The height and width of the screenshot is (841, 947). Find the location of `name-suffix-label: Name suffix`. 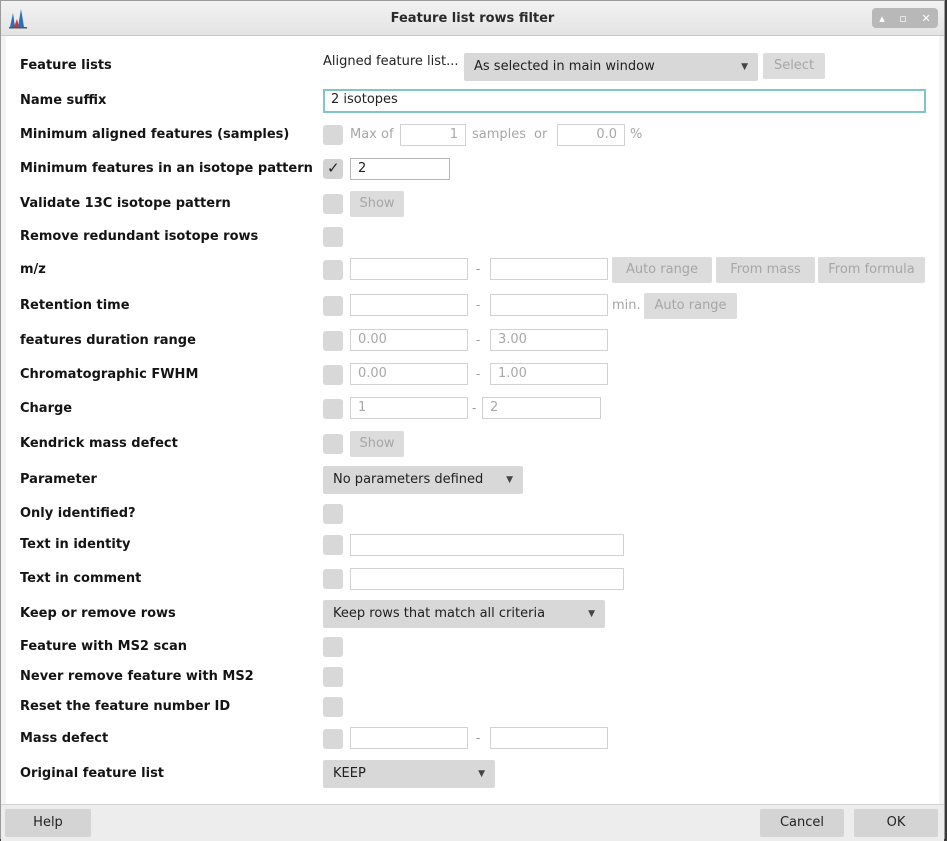

name-suffix-label: Name suffix is located at coordinates (63, 100).